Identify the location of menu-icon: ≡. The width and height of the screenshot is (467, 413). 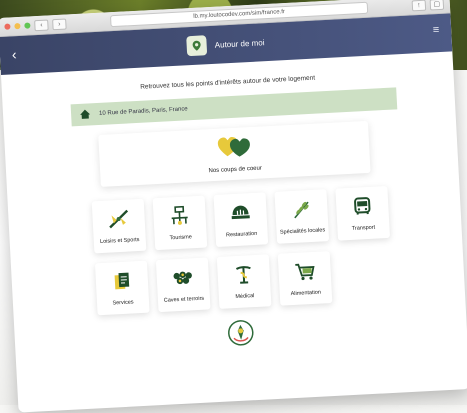
(435, 30).